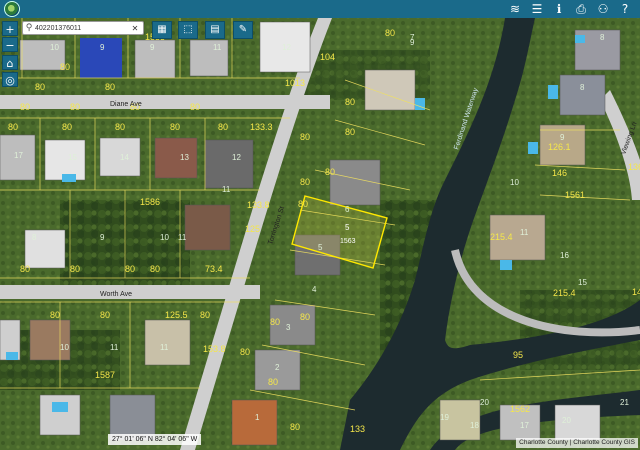 The width and height of the screenshot is (640, 450). What do you see at coordinates (10, 79) in the screenshot?
I see `locate-button: ◎` at bounding box center [10, 79].